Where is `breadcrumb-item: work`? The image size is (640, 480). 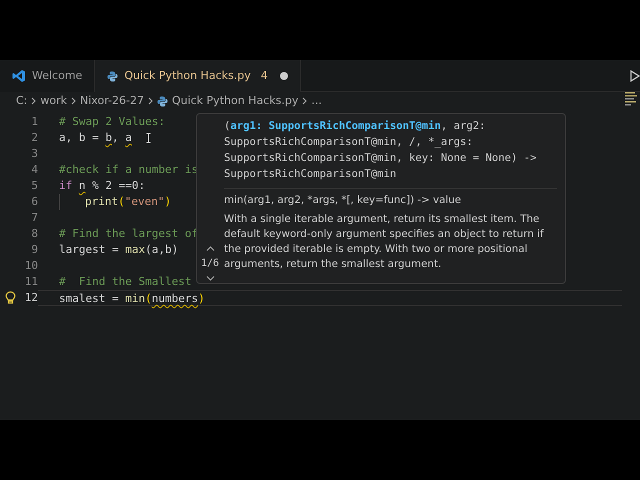
breadcrumb-item: work is located at coordinates (54, 101).